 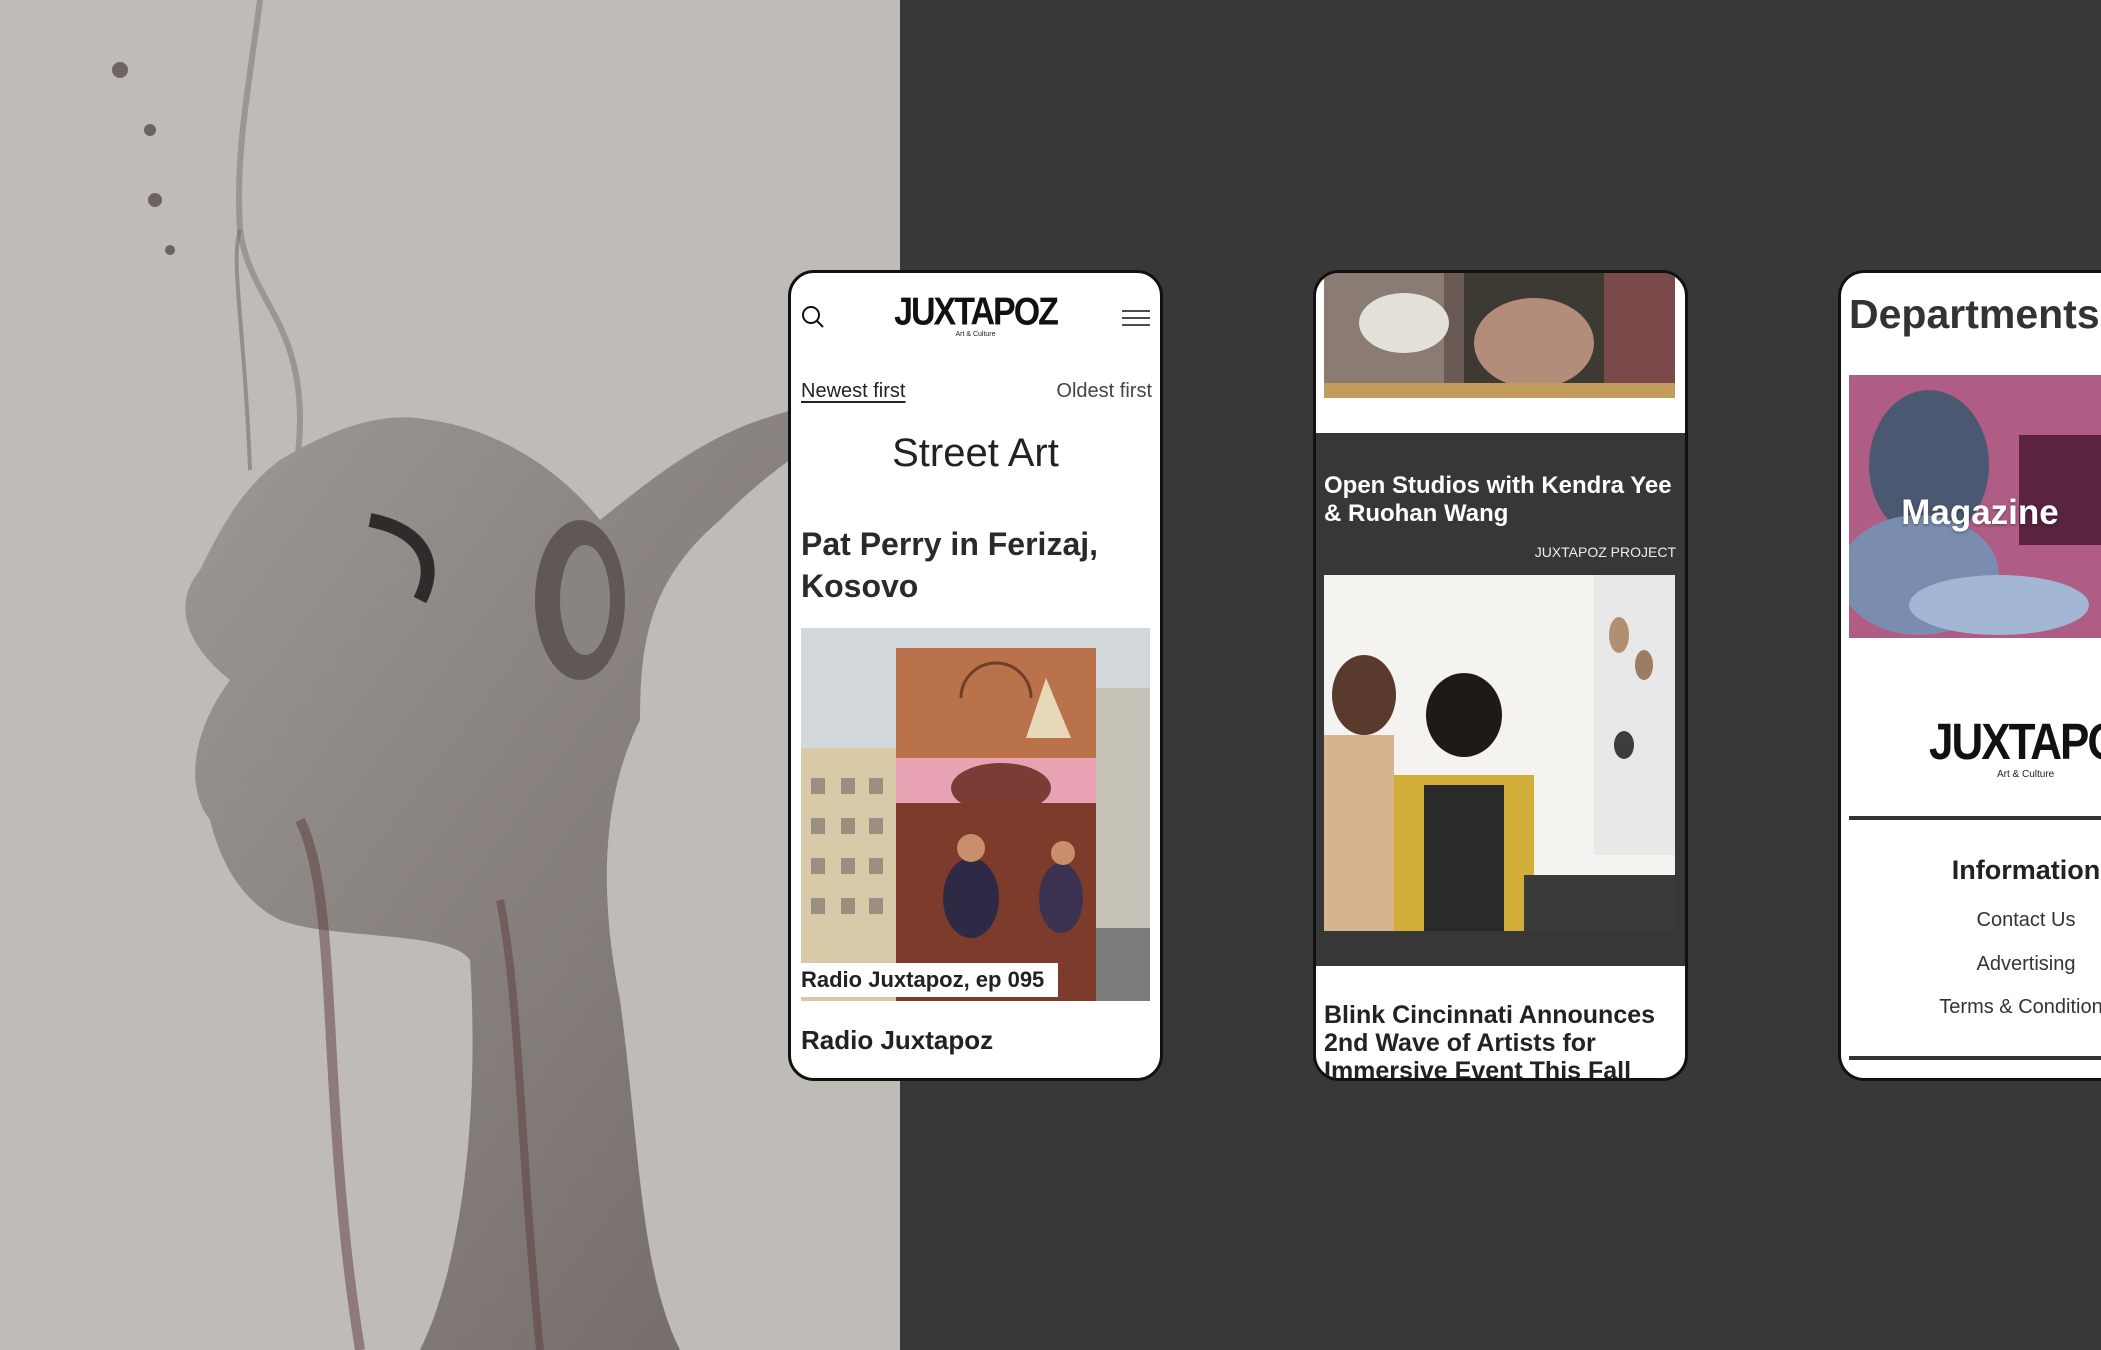 I want to click on image-caption: Radio Juxtapoz, ep 095, so click(x=925, y=980).